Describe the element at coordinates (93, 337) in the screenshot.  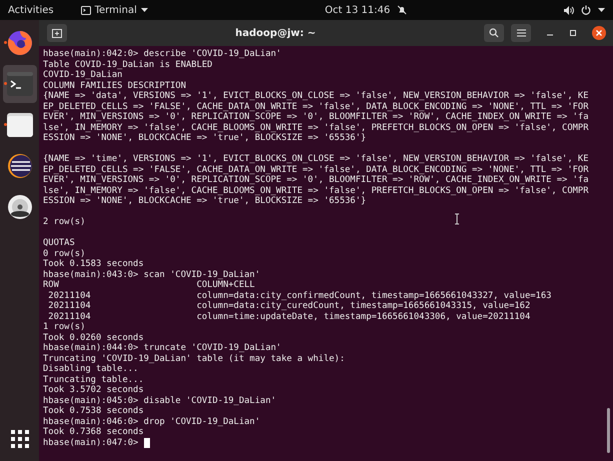
I see `terminal-line: Took 0.0260 seconds` at that location.